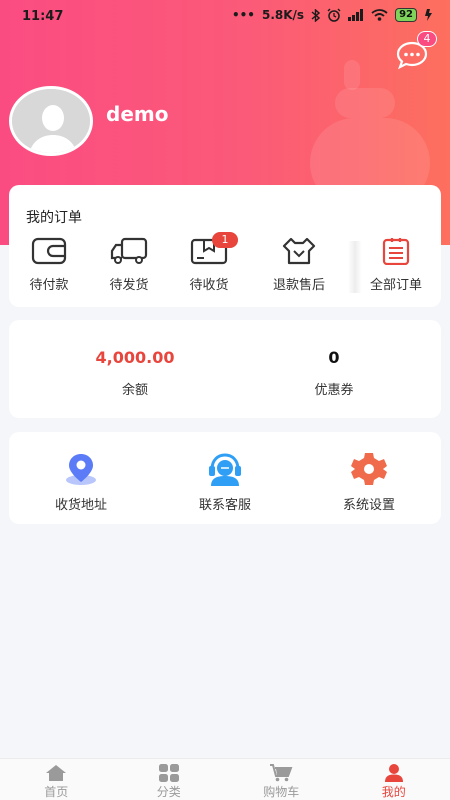  What do you see at coordinates (224, 505) in the screenshot?
I see `tool-label: 联系客服` at bounding box center [224, 505].